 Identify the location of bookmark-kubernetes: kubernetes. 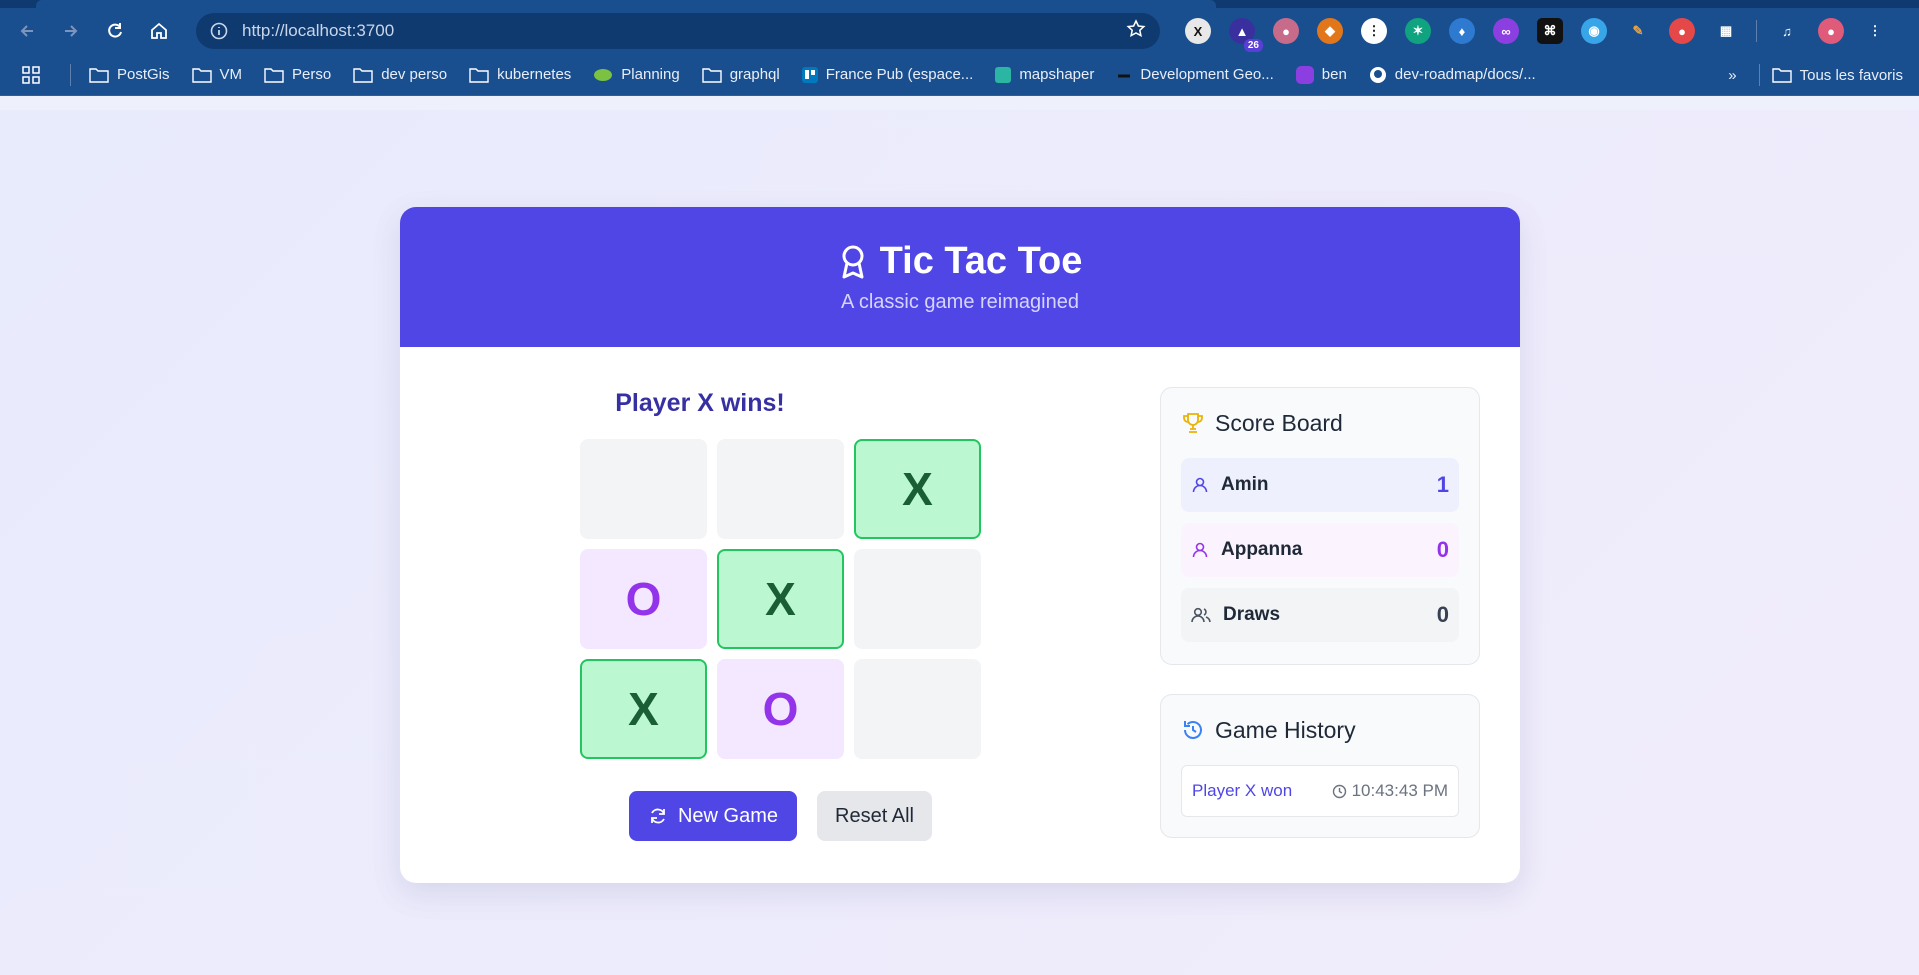
(520, 74).